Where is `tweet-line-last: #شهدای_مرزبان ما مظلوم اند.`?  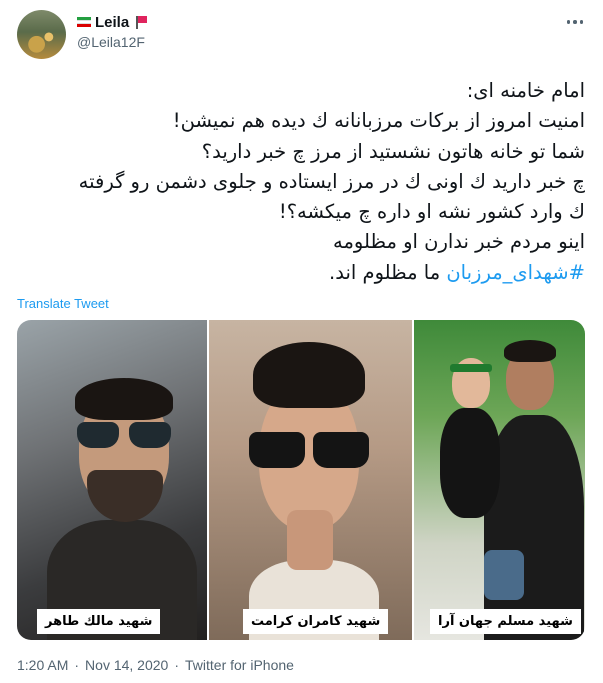 tweet-line-last: #شهدای_مرزبان ما مظلوم اند. is located at coordinates (301, 273).